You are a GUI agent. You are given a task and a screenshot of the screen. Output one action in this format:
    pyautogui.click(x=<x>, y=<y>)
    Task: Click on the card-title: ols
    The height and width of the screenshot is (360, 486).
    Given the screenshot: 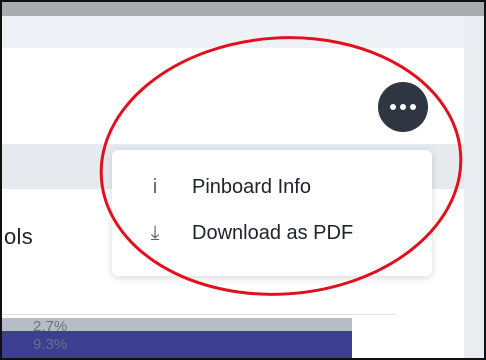 What is the action you would take?
    pyautogui.click(x=19, y=236)
    